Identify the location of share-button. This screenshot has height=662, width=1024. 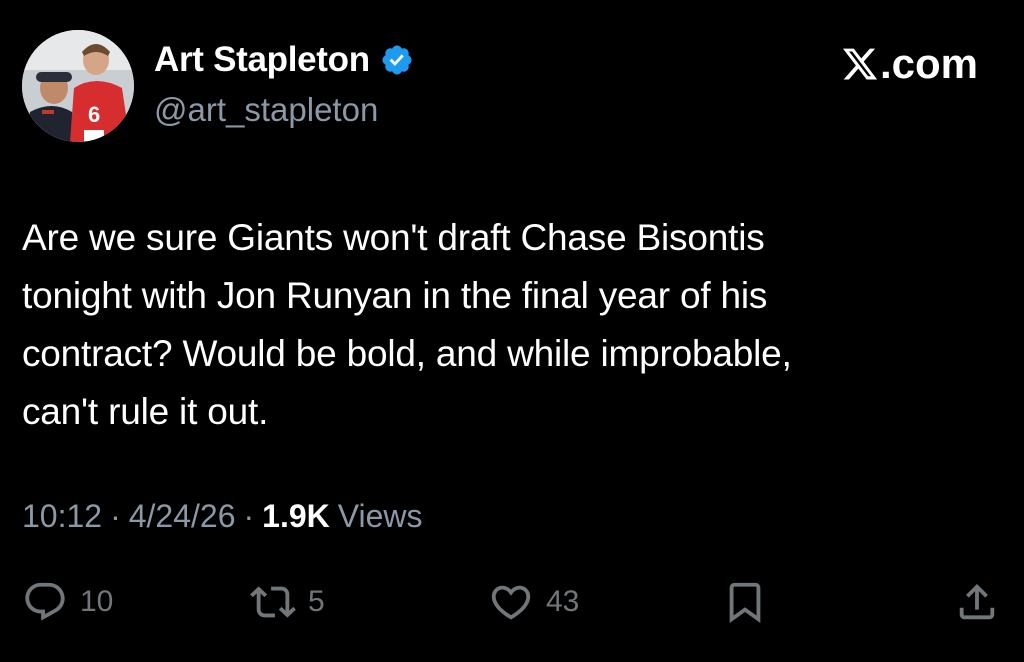
(977, 602).